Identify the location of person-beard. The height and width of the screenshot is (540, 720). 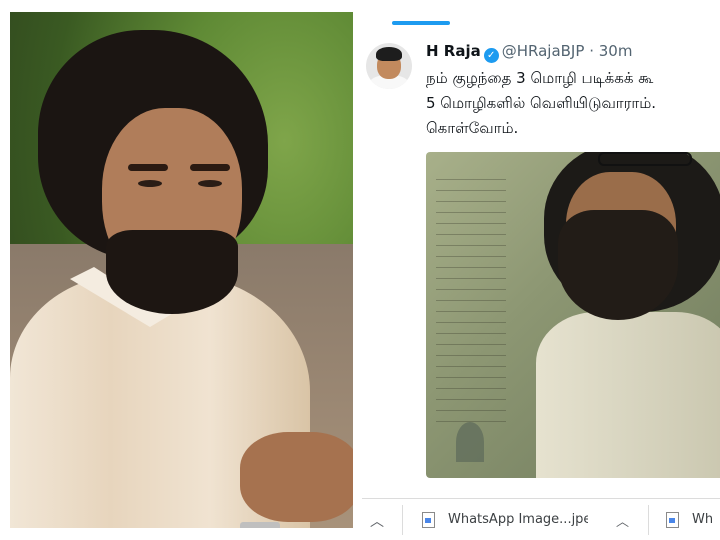
(172, 272).